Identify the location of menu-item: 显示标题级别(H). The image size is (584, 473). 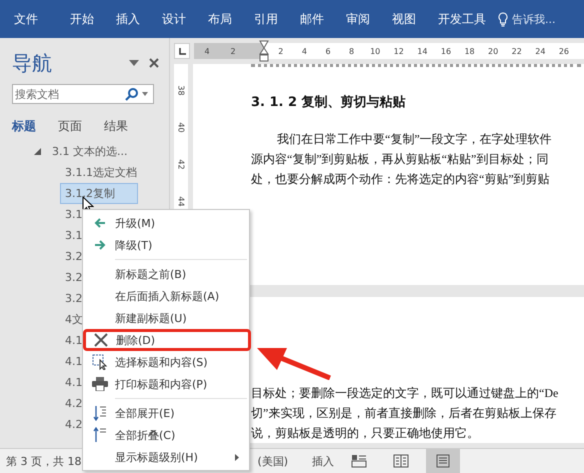
(166, 457).